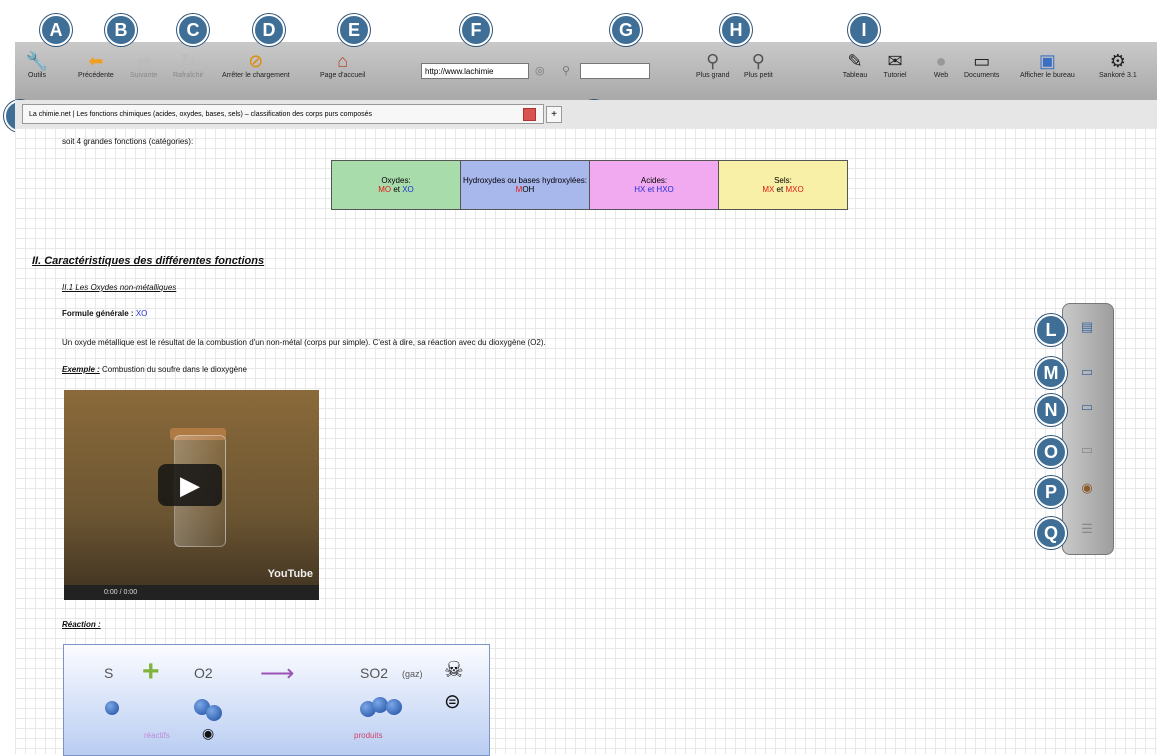 Image resolution: width=1157 pixels, height=756 pixels. I want to click on add-page-icon: ▤, so click(1087, 327).